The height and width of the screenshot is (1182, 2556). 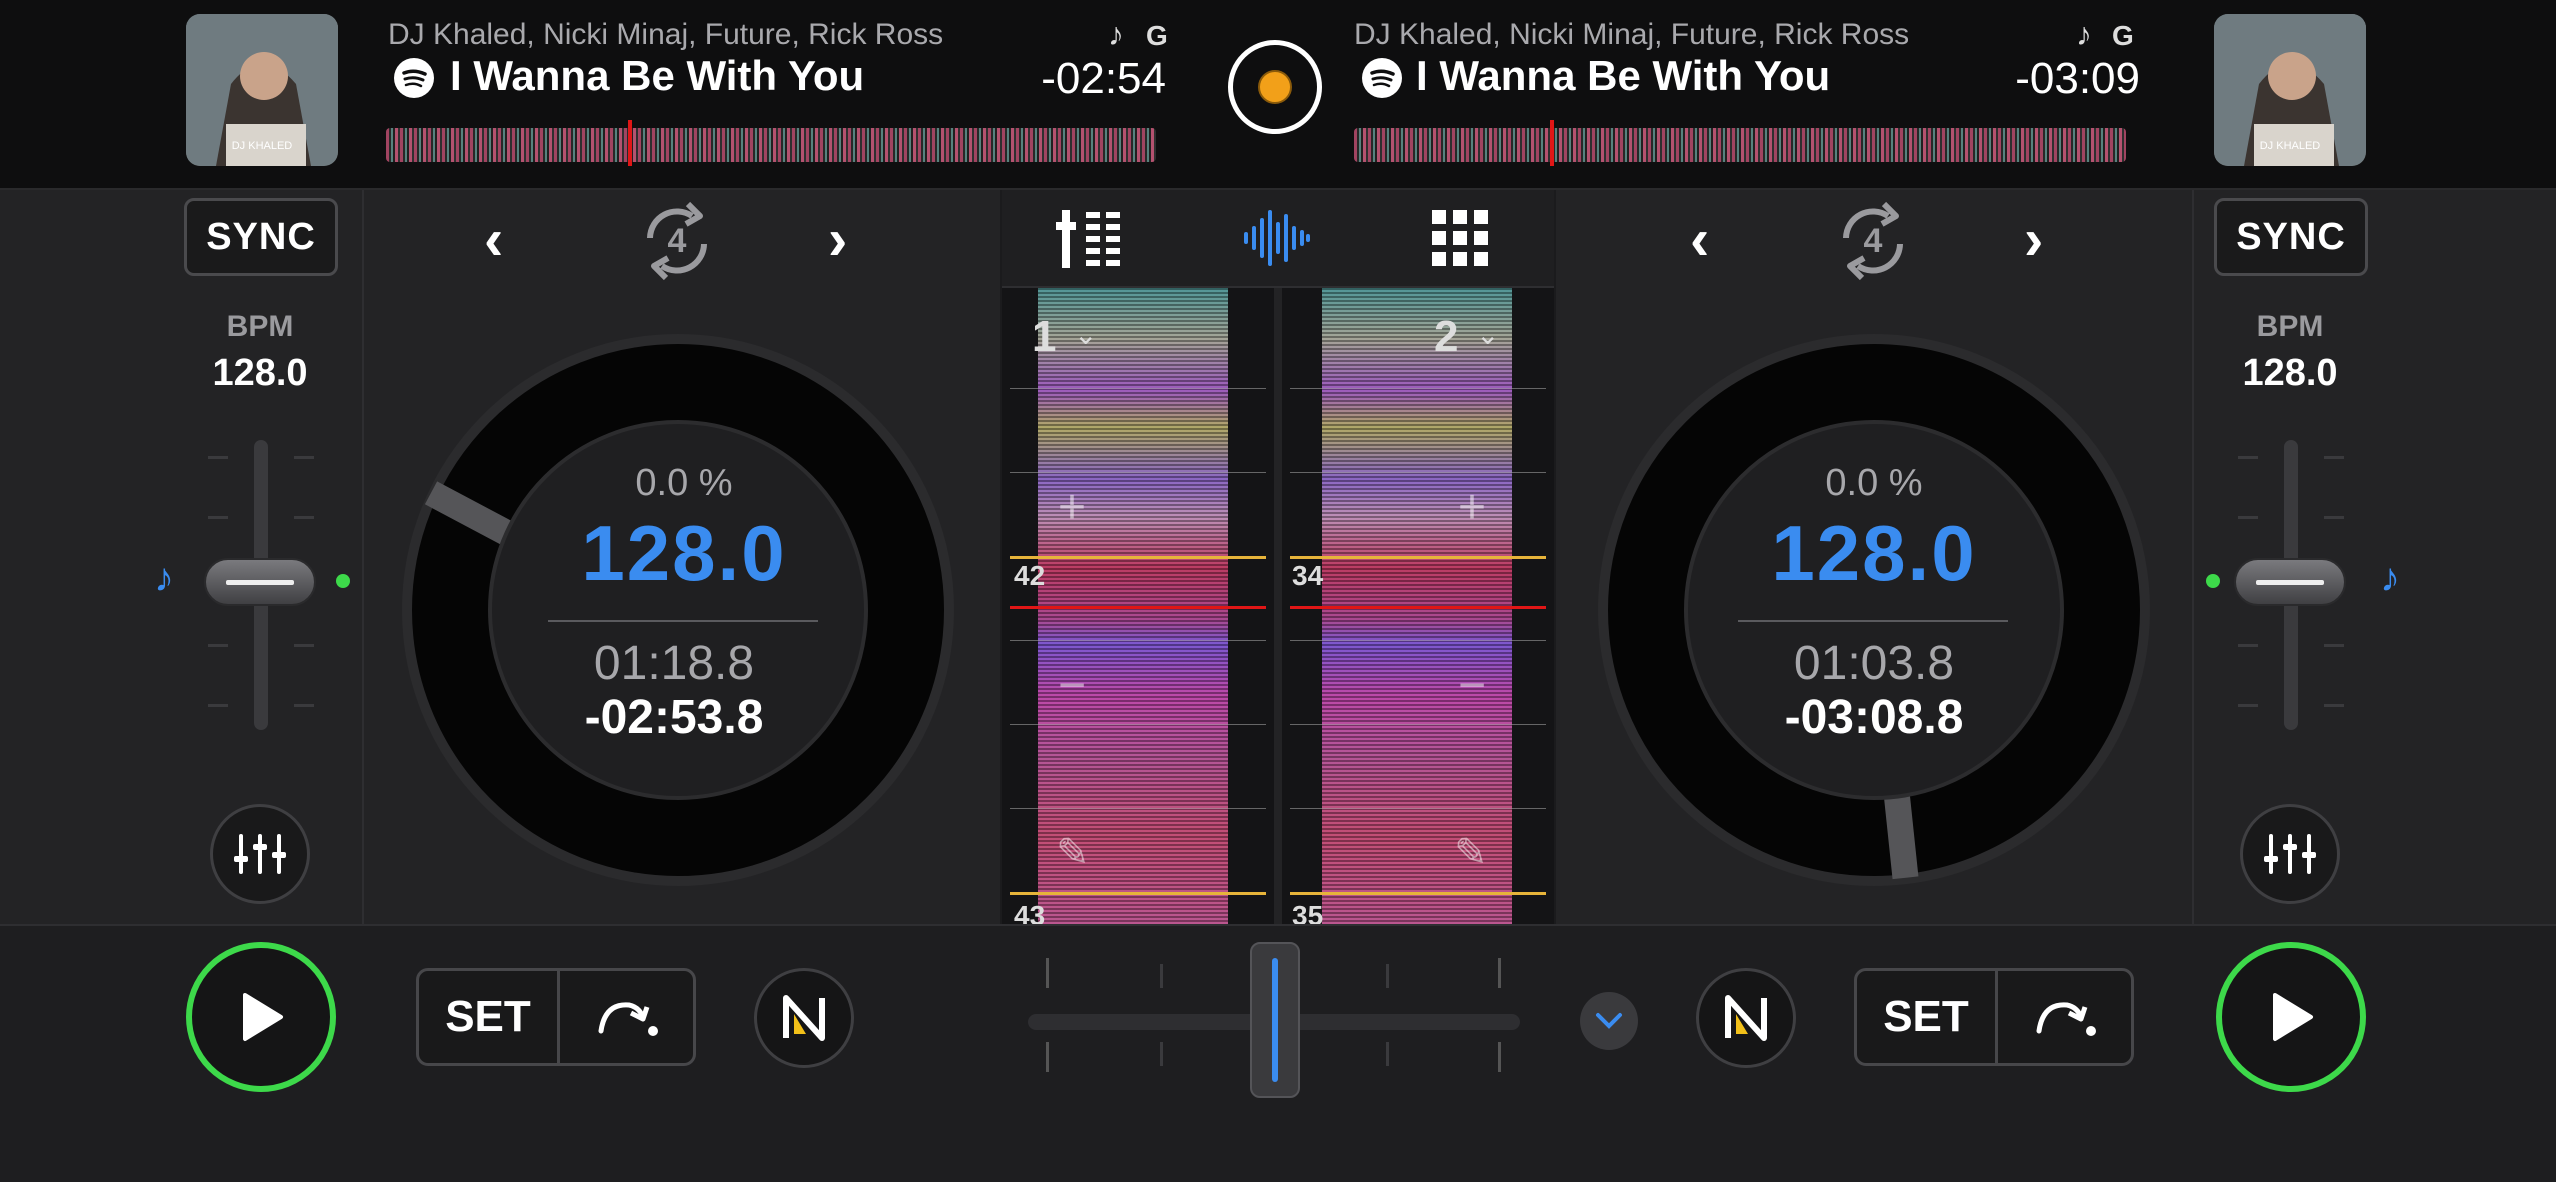 I want to click on set-cue-button-right: SET, so click(x=1927, y=1017).